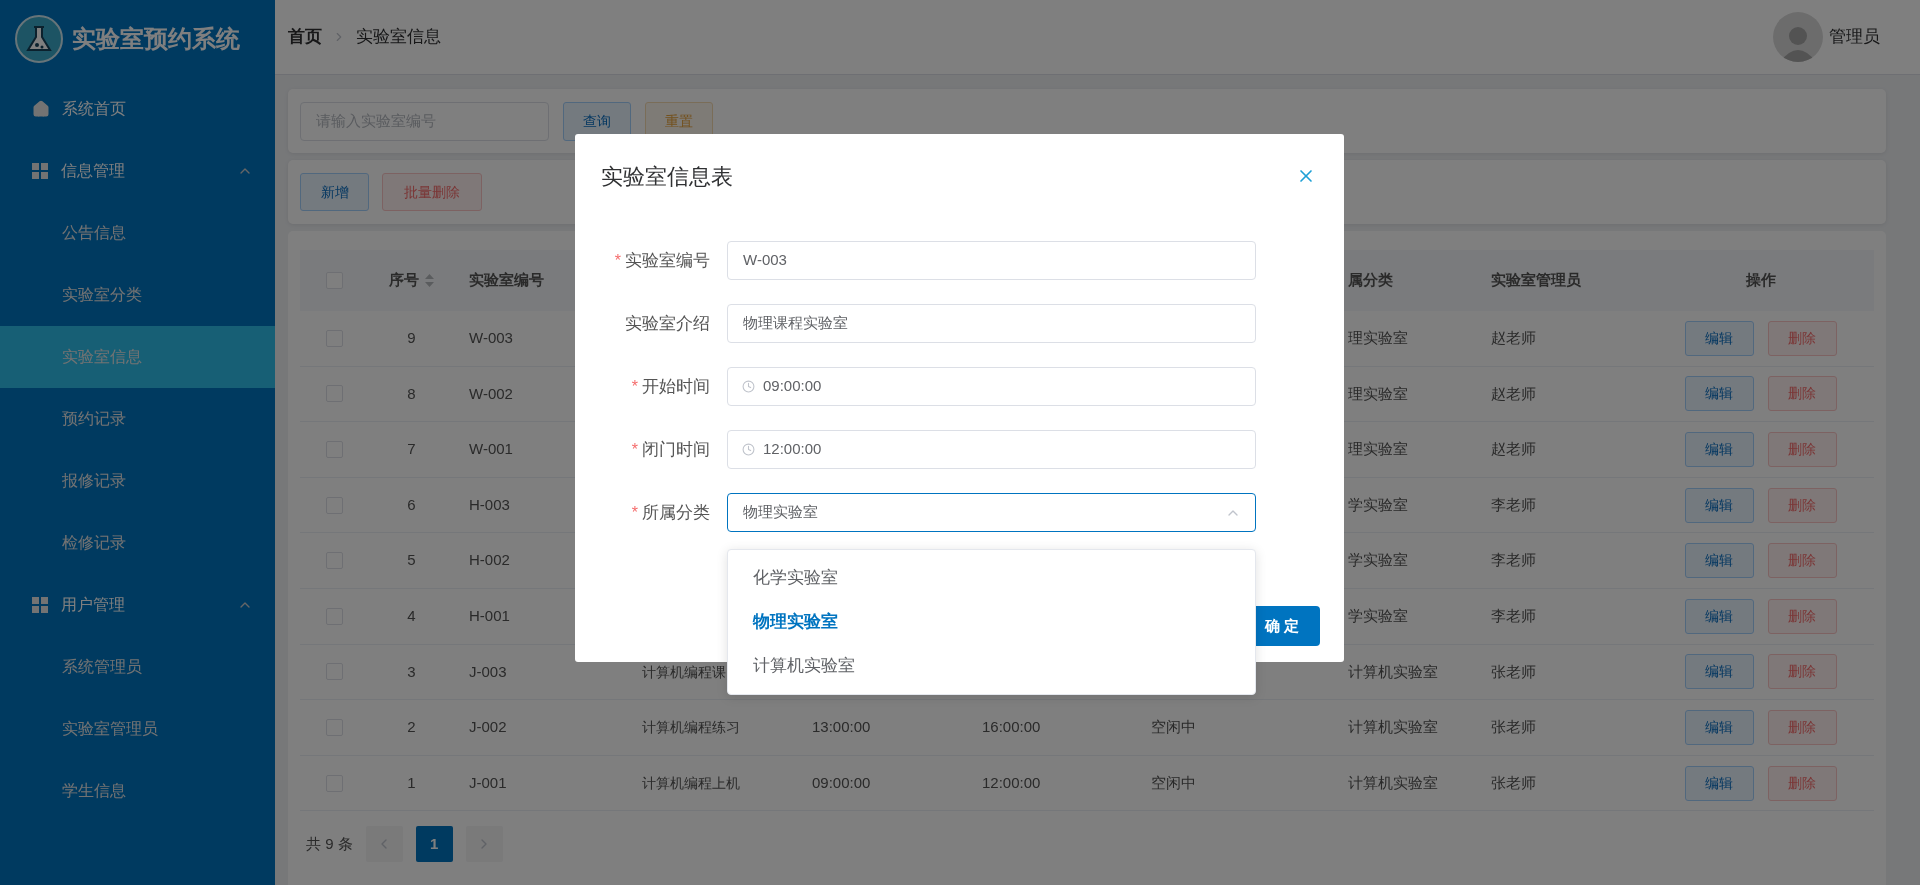  What do you see at coordinates (137, 233) in the screenshot?
I see `sidebar-item: 公告信息` at bounding box center [137, 233].